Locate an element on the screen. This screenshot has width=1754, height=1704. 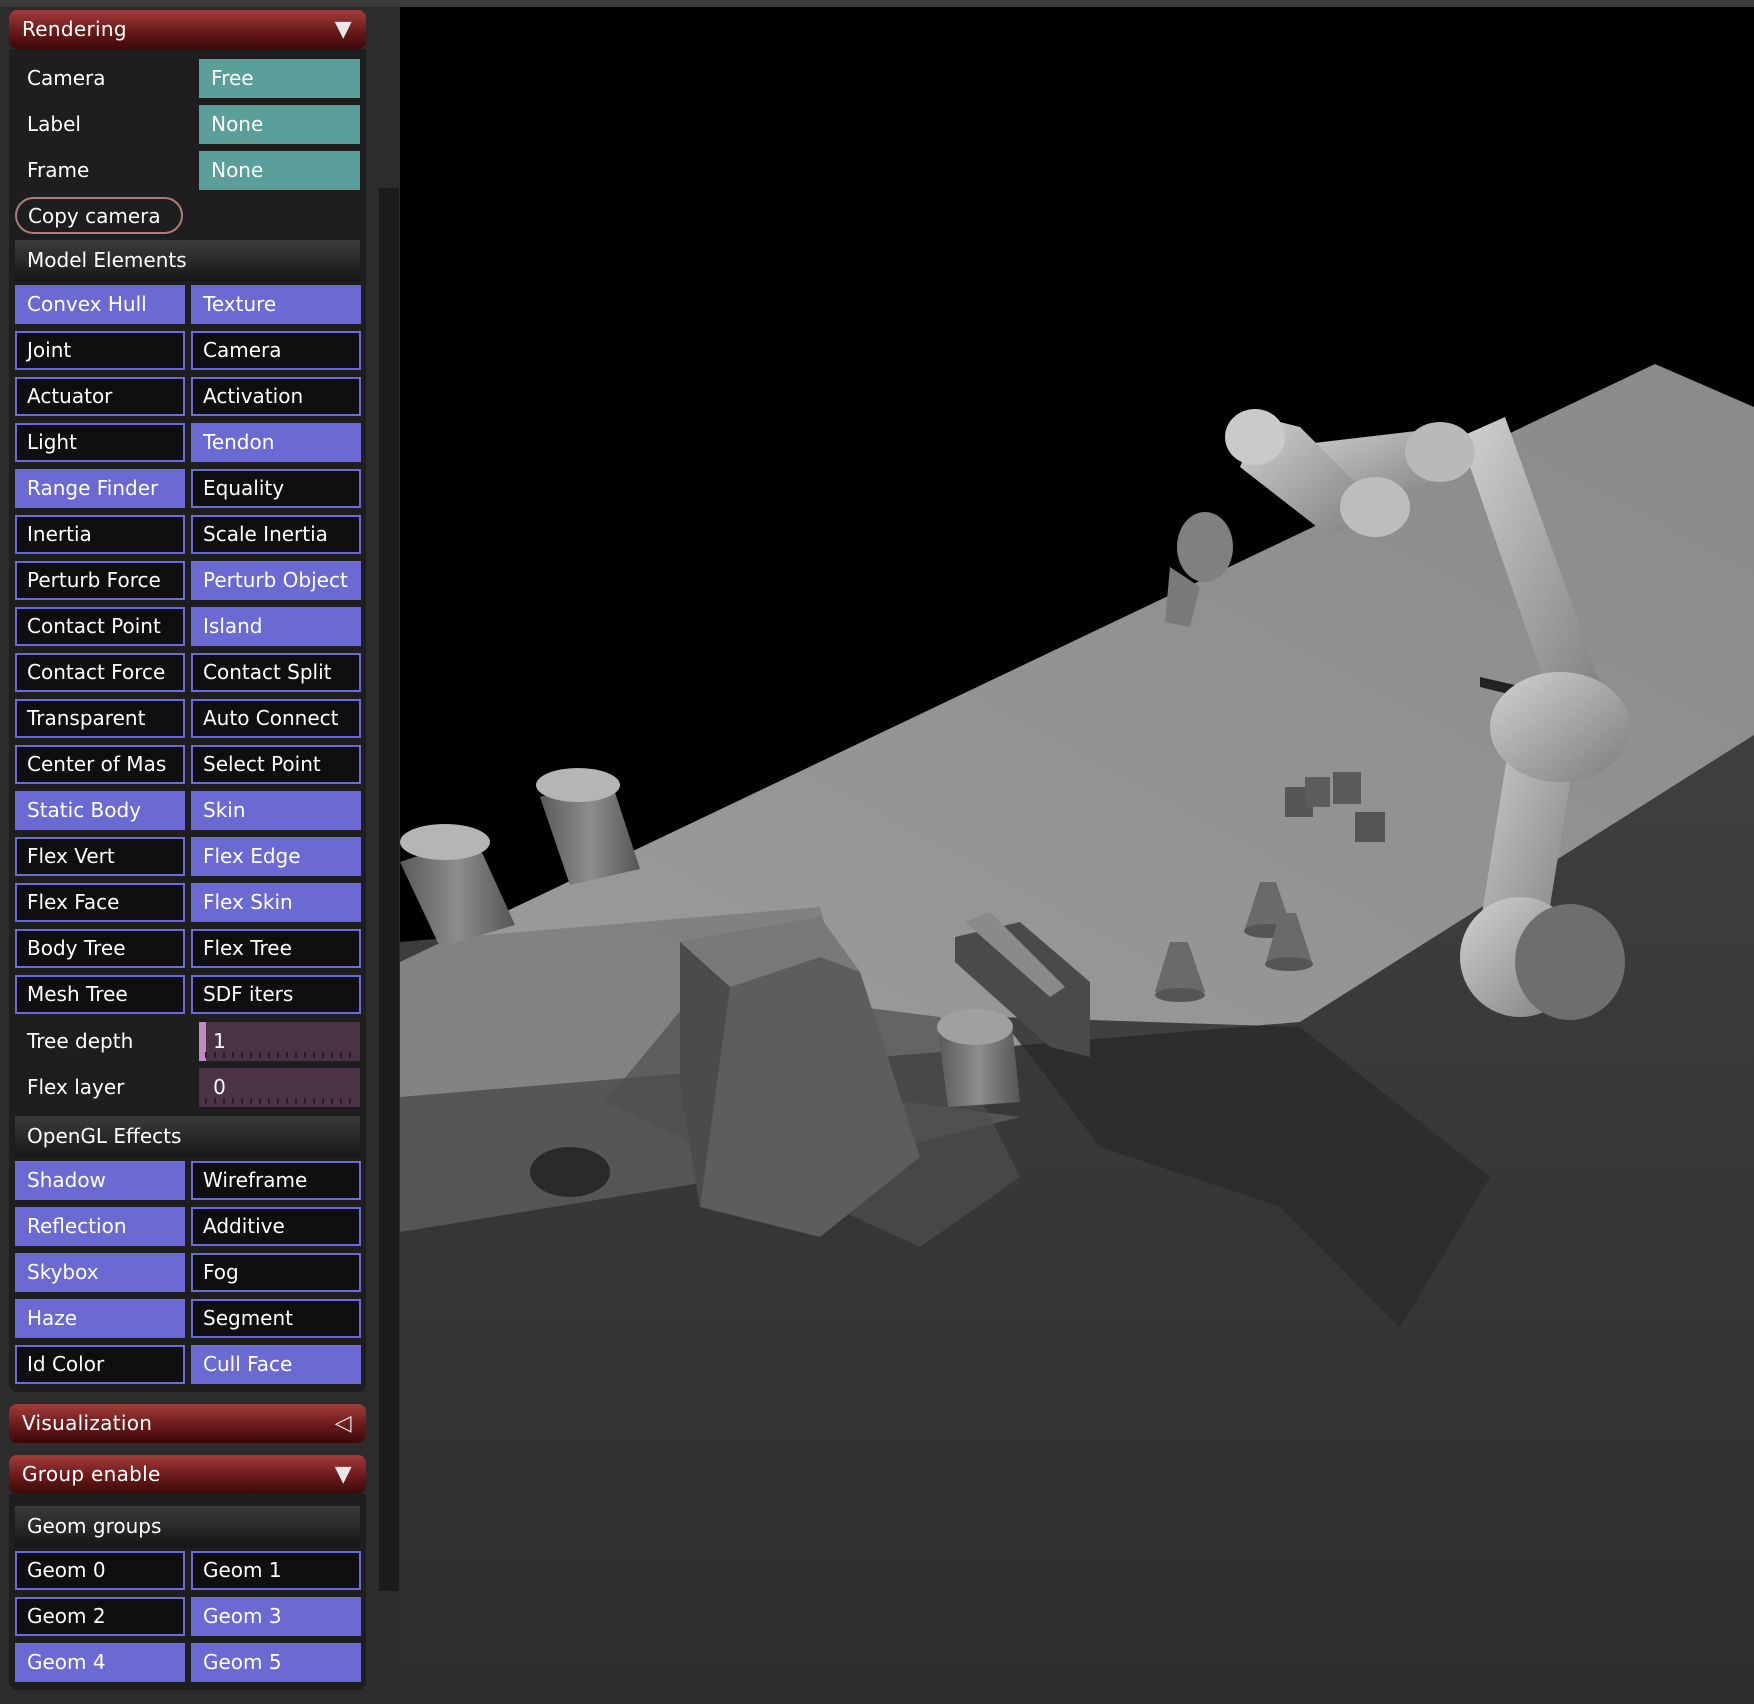
toggle-id-color: Id Color is located at coordinates (100, 1364).